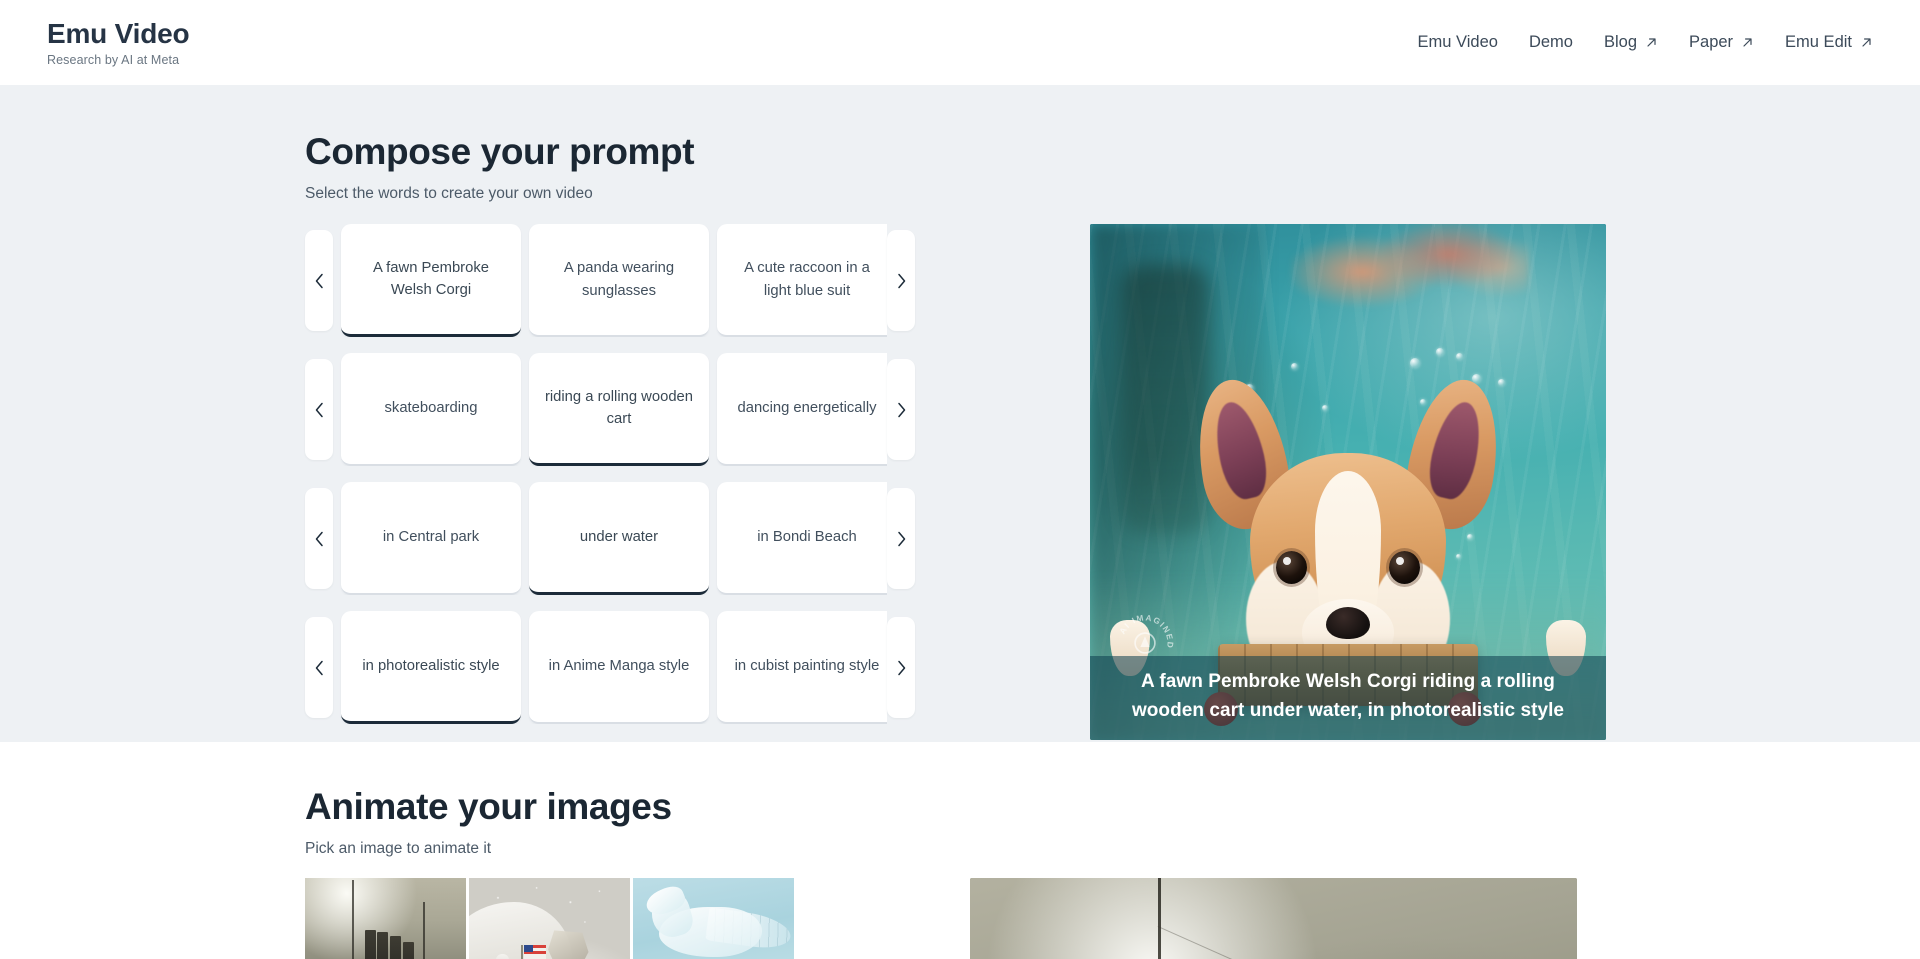  I want to click on nav-item-label: Blog, so click(1620, 42).